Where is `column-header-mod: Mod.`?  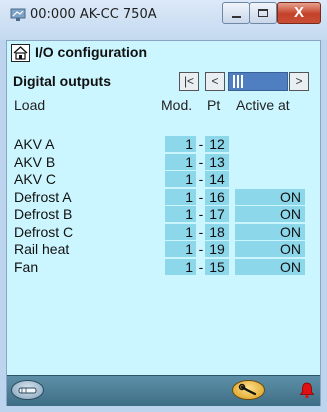
column-header-mod: Mod. is located at coordinates (177, 105).